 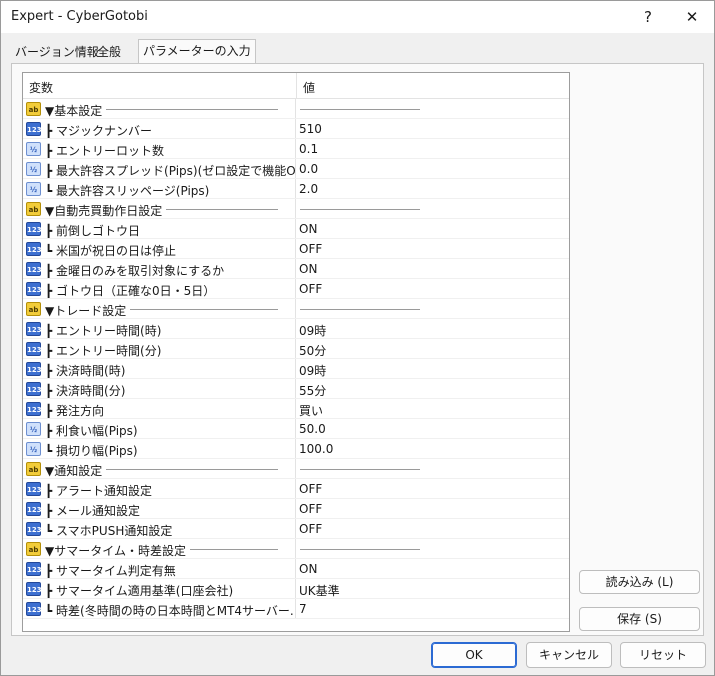 What do you see at coordinates (197, 51) in the screenshot?
I see `tab-input-parameters: パラメーターの入力` at bounding box center [197, 51].